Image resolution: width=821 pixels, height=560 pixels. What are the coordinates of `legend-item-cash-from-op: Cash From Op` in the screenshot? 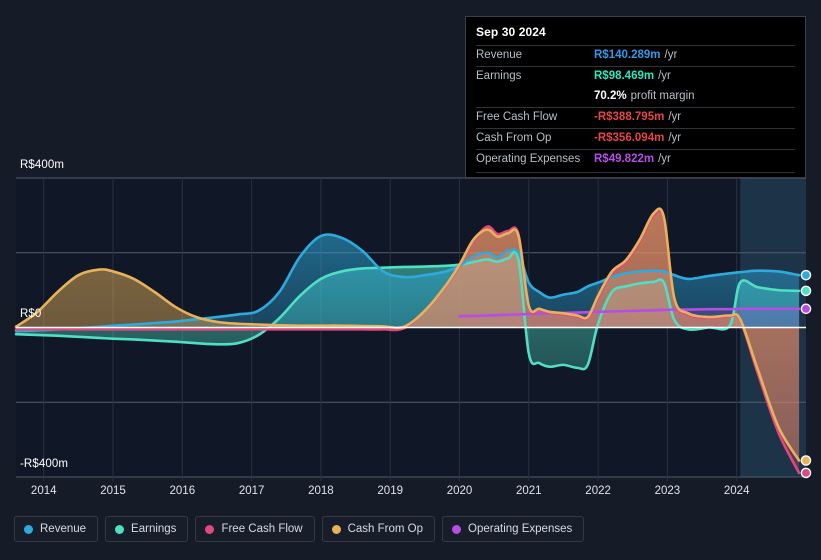 It's located at (378, 529).